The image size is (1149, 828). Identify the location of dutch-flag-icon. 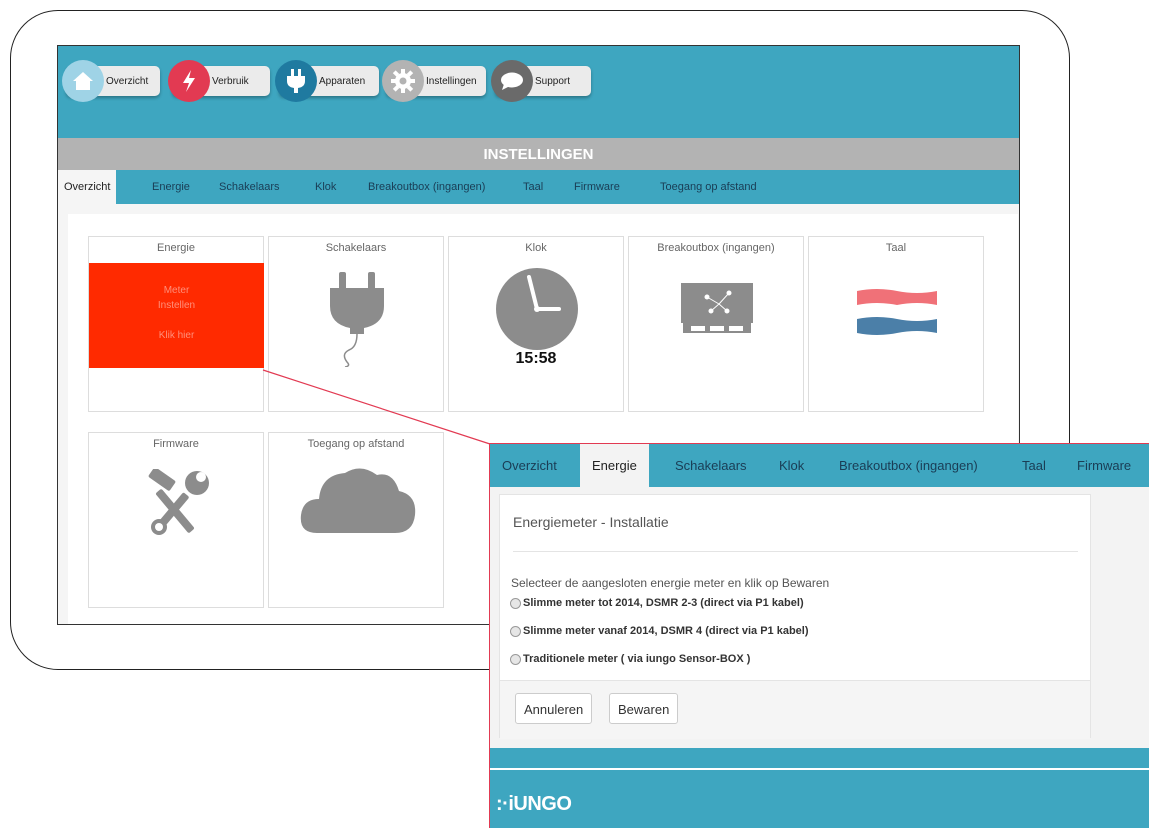
(897, 312).